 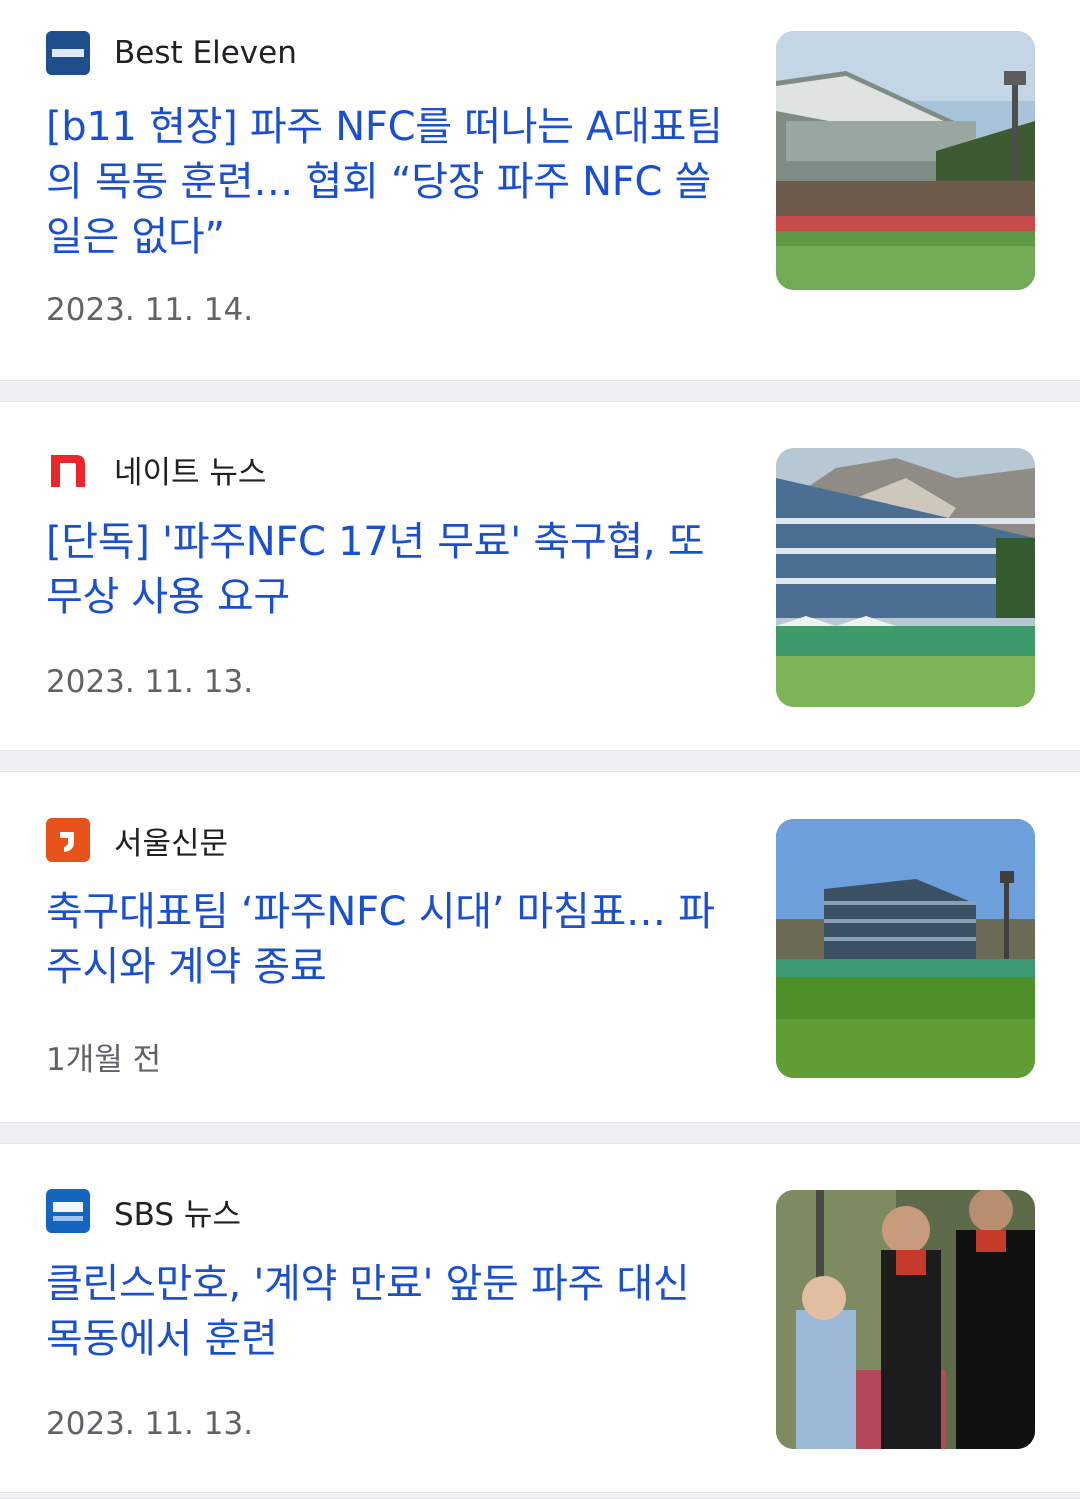 I want to click on source-row: 네이트 뉴스, so click(x=156, y=469).